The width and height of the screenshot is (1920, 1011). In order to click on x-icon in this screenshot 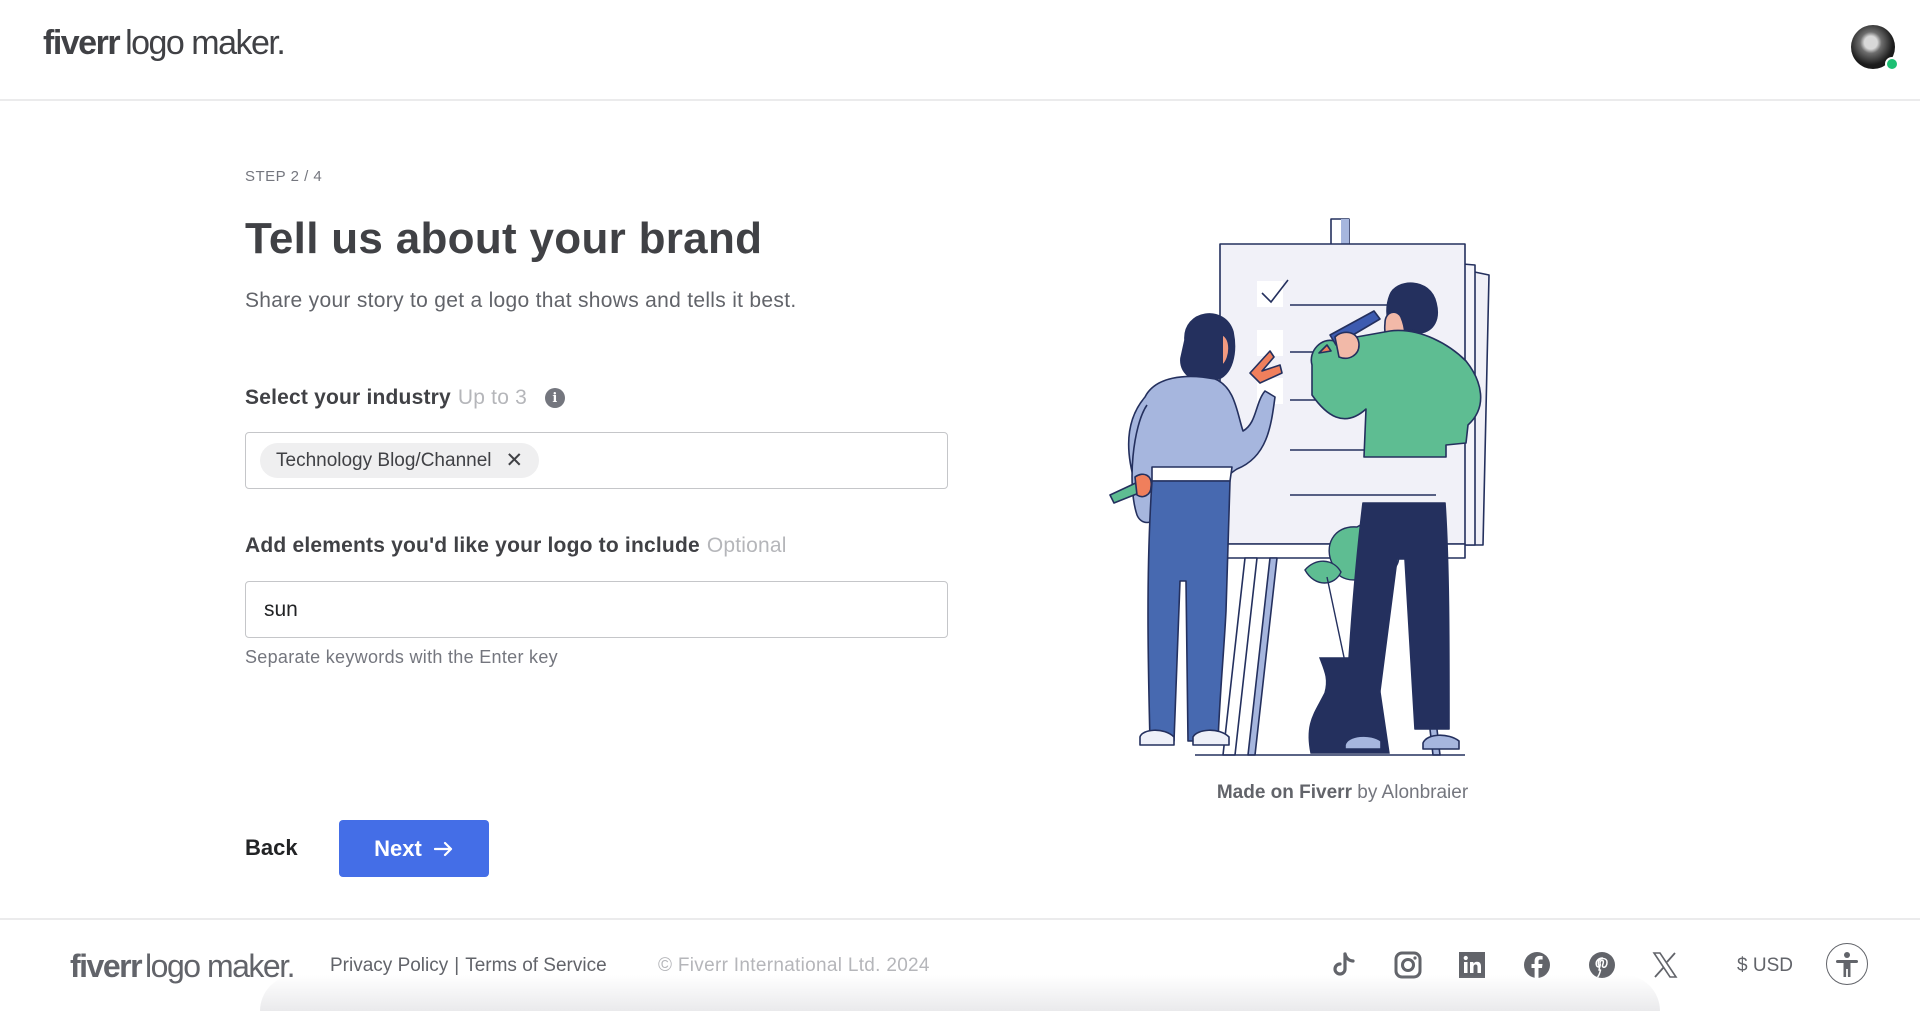, I will do `click(1665, 965)`.